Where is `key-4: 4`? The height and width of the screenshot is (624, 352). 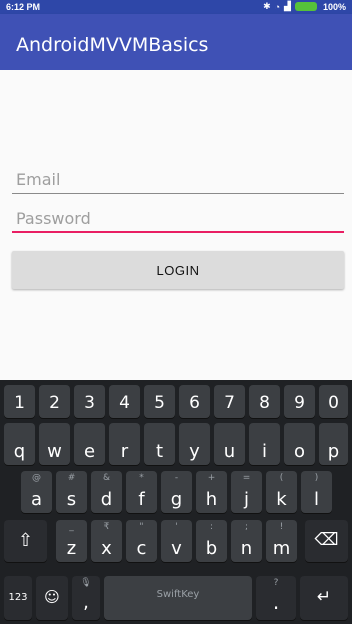 key-4: 4 is located at coordinates (124, 401).